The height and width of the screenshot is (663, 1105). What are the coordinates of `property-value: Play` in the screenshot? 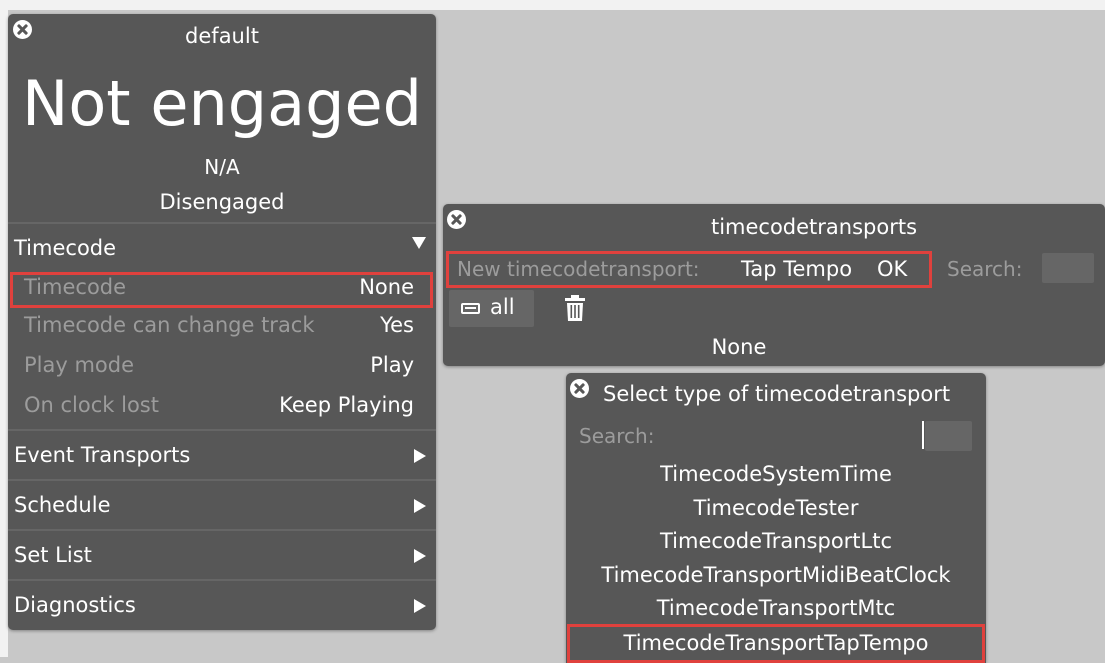 It's located at (392, 365).